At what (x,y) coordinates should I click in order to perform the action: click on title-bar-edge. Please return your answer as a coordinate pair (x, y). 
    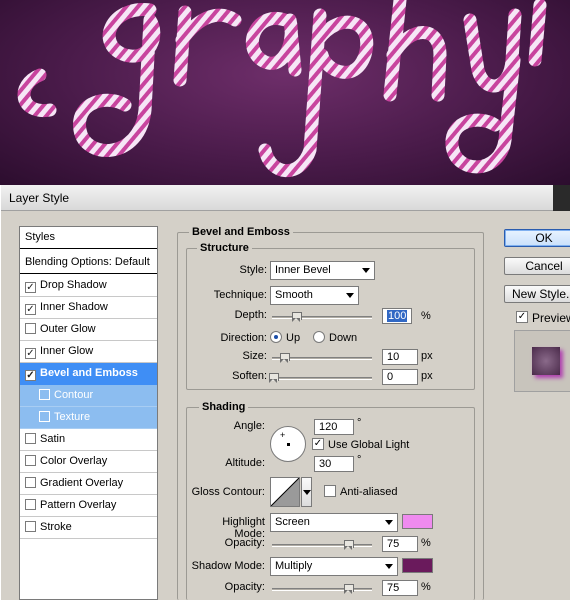
    Looking at the image, I should click on (561, 198).